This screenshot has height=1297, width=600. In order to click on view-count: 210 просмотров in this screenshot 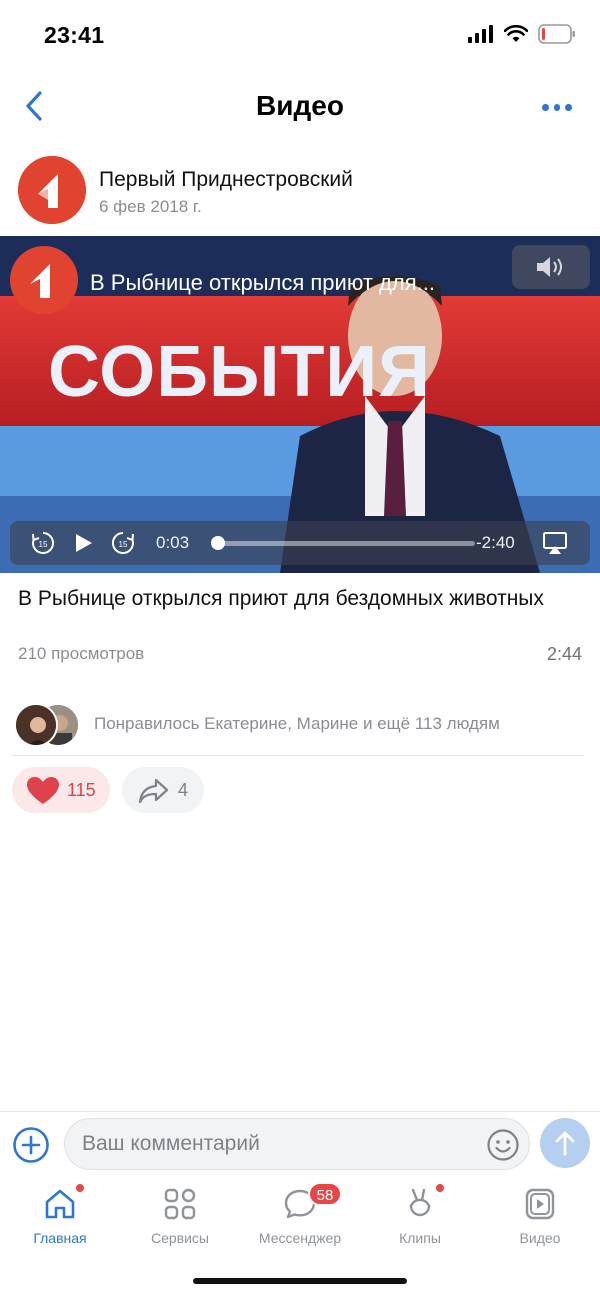, I will do `click(81, 653)`.